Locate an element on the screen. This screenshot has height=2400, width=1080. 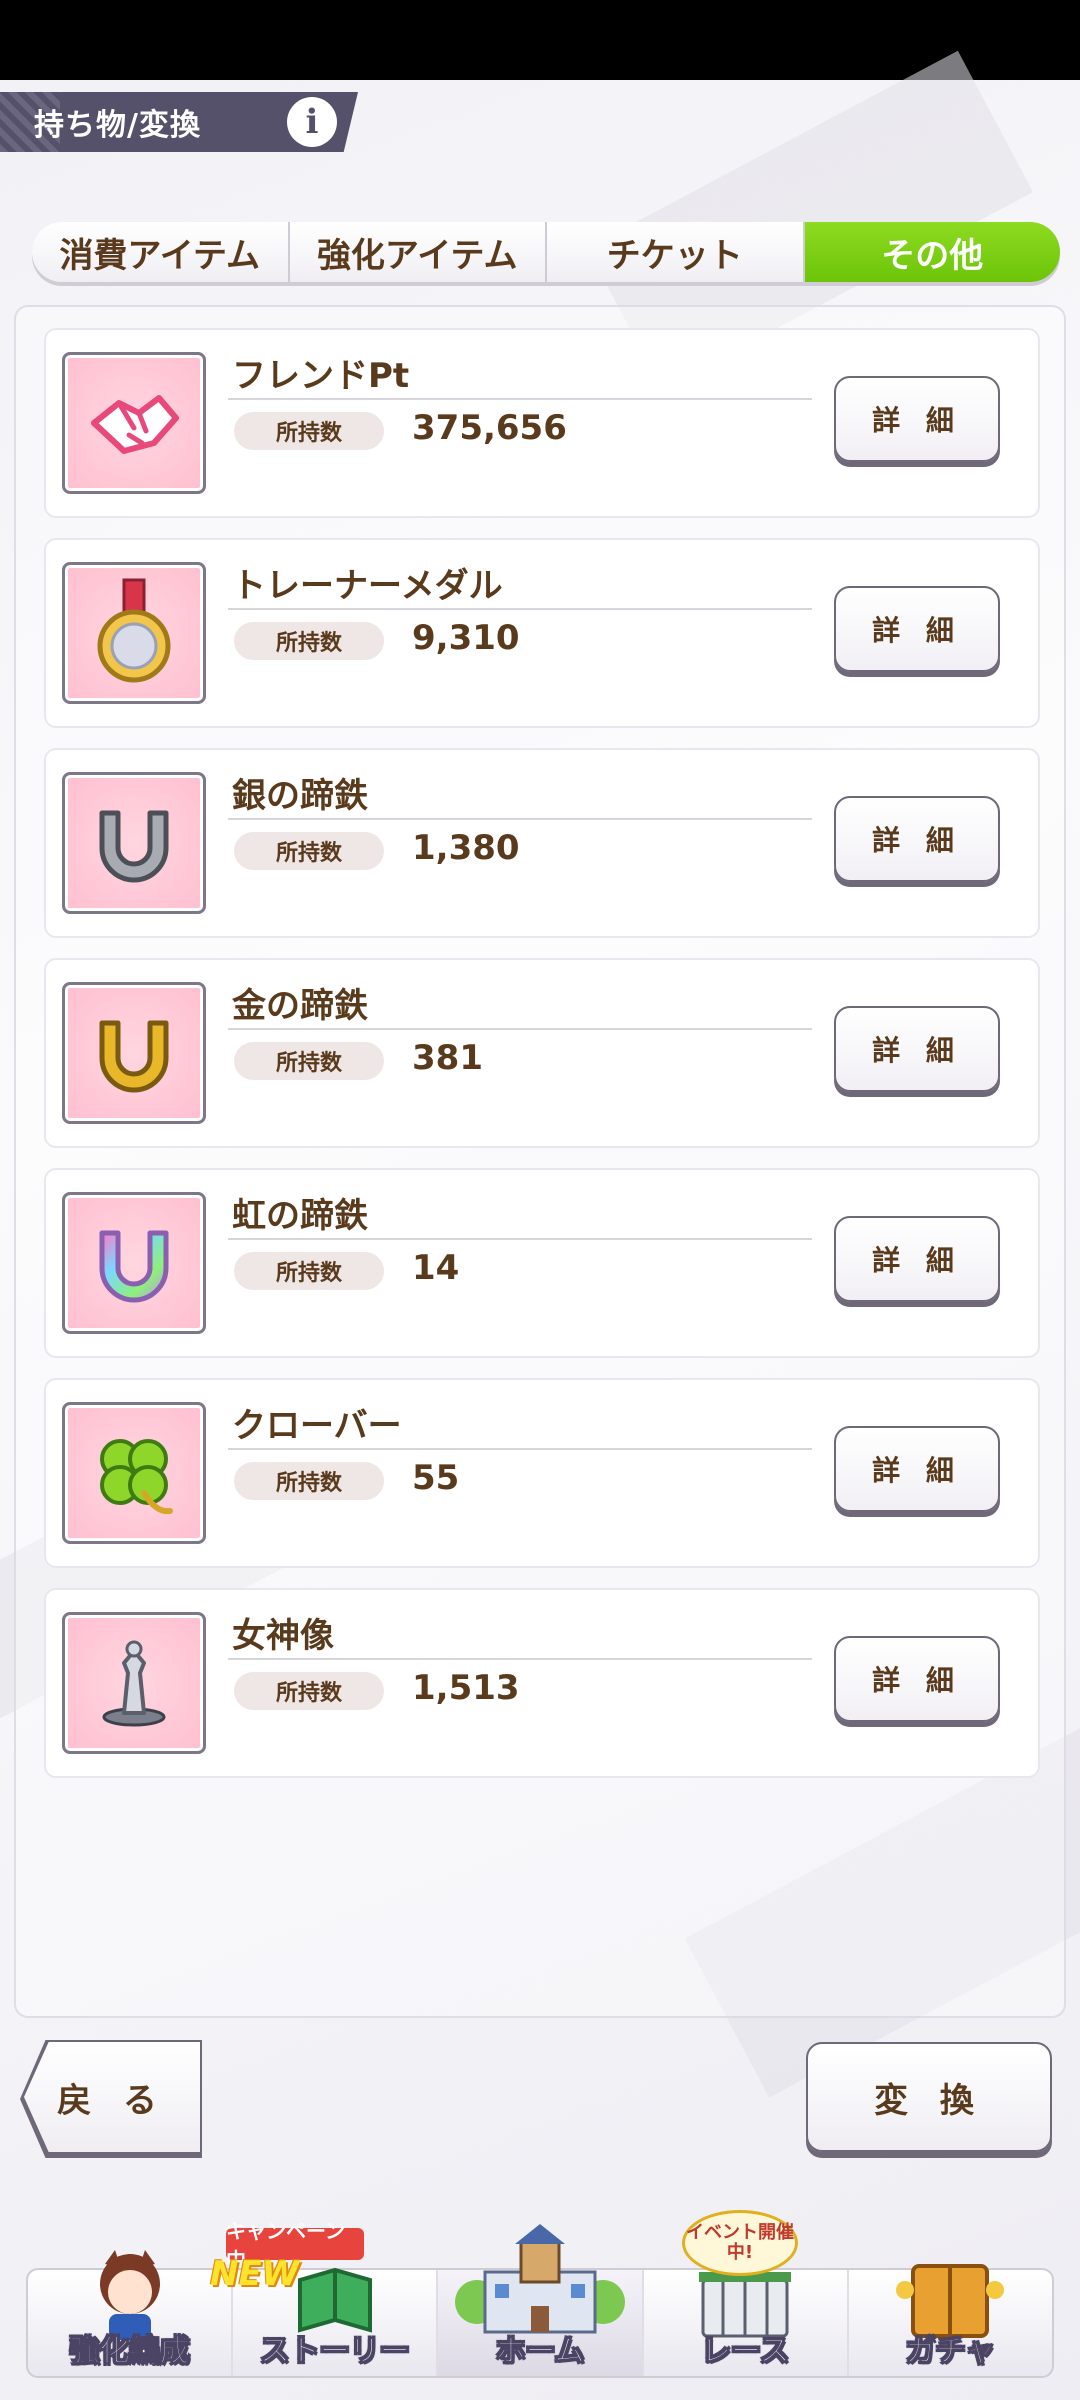
nav-label: 強化編成 is located at coordinates (129, 2352).